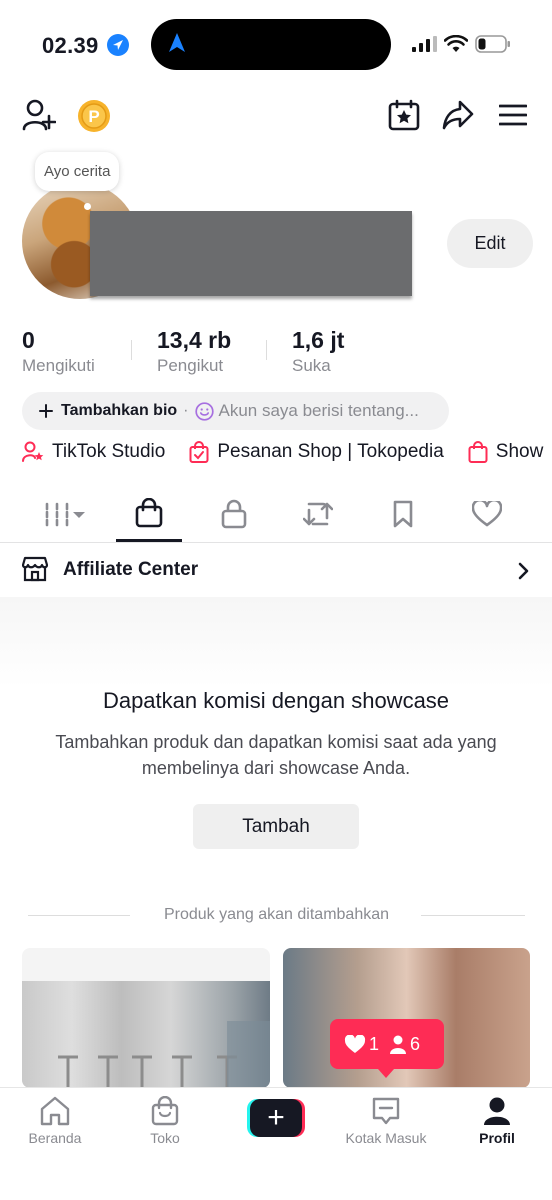  What do you see at coordinates (424, 44) in the screenshot?
I see `signal-icon` at bounding box center [424, 44].